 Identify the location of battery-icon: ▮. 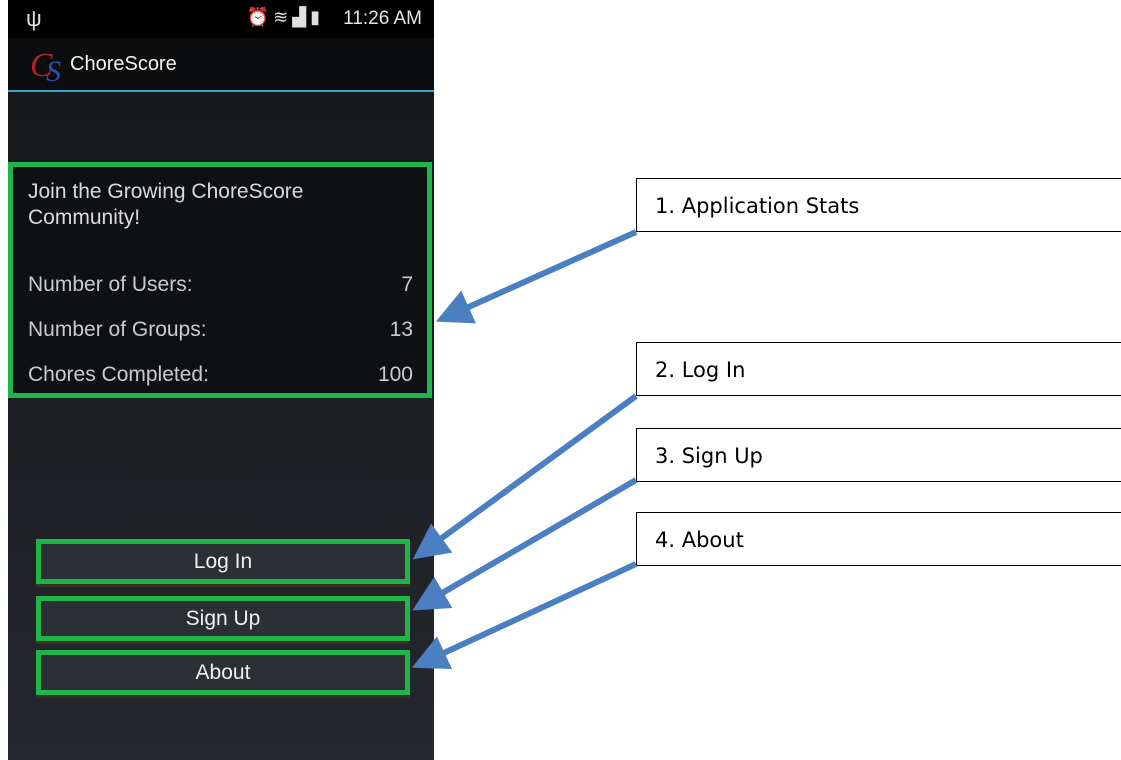
(317, 17).